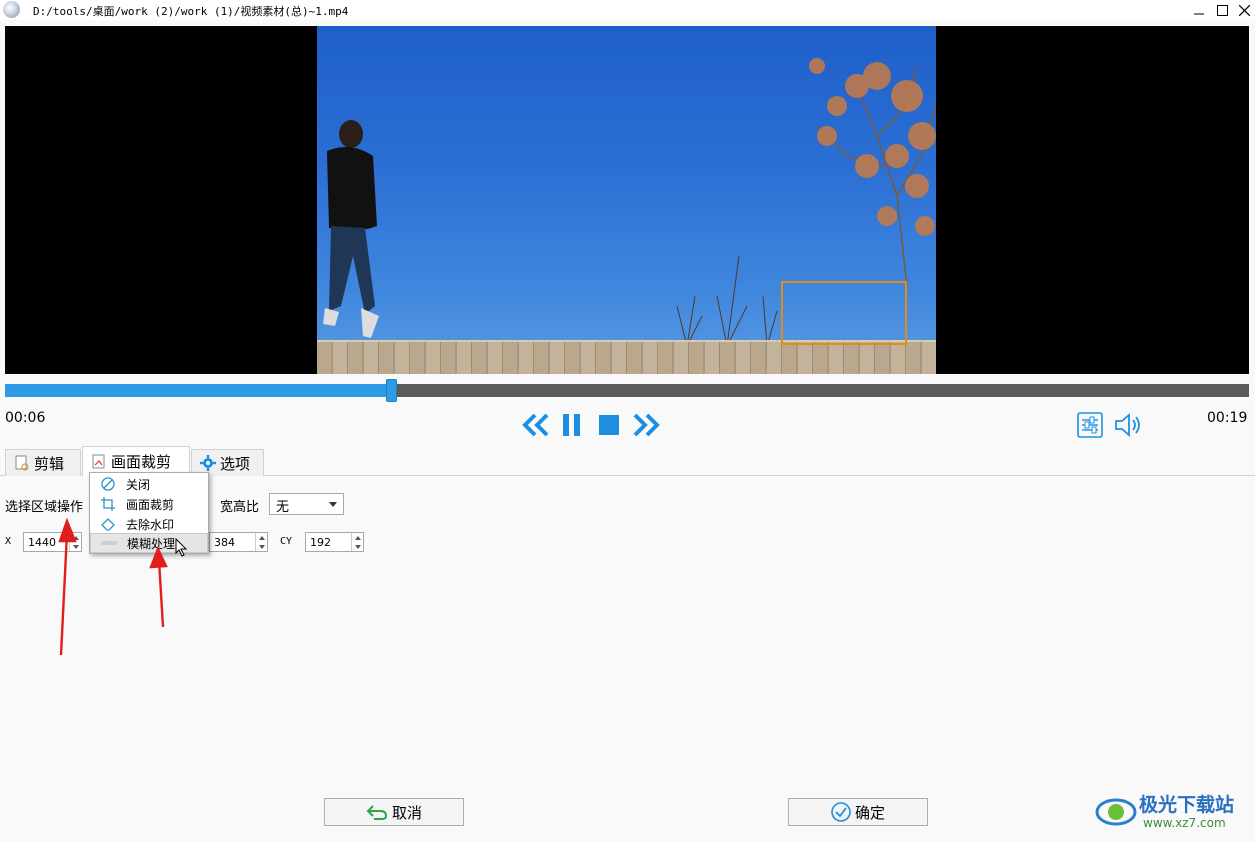  I want to click on menu-item-crop-label: 画面裁剪, so click(150, 504).